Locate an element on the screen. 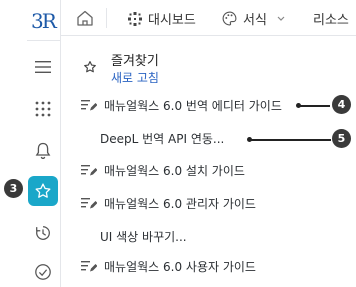 The height and width of the screenshot is (287, 356). callout-badge-4: 4 is located at coordinates (341, 104).